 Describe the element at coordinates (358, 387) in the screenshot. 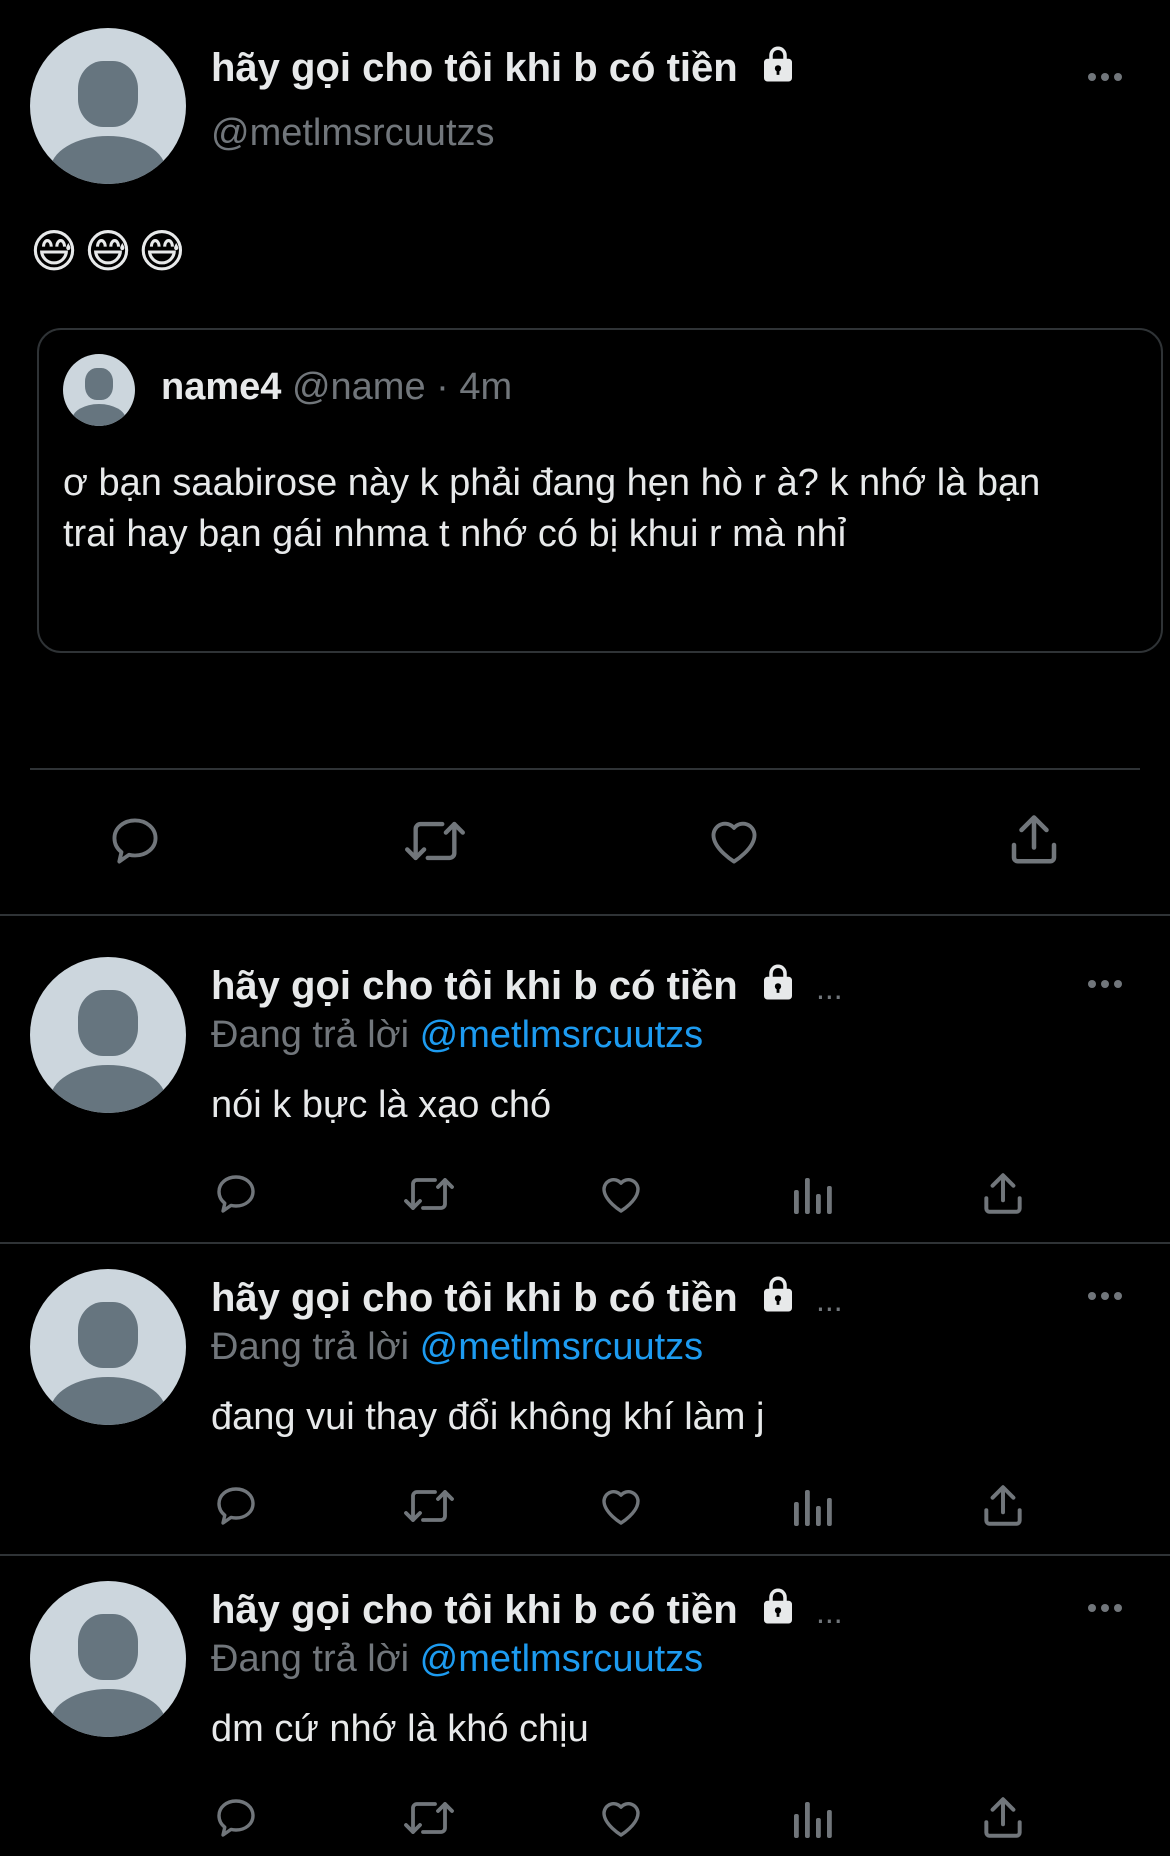

I see `quote-author-handle: @name` at that location.